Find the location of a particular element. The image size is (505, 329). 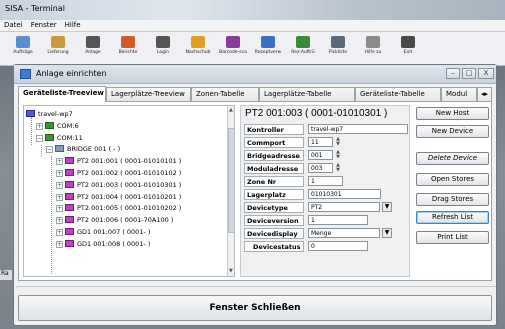

commport-spin-icon: ▲ ▼ is located at coordinates (338, 142).